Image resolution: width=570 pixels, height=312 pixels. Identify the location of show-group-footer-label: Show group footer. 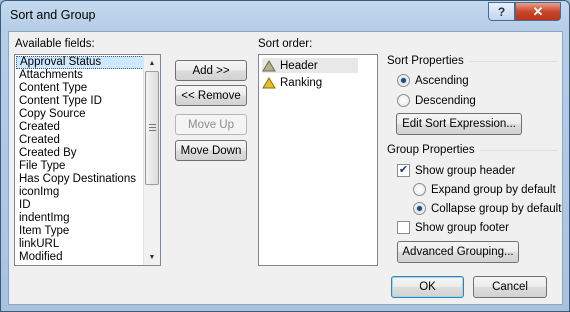
(462, 227).